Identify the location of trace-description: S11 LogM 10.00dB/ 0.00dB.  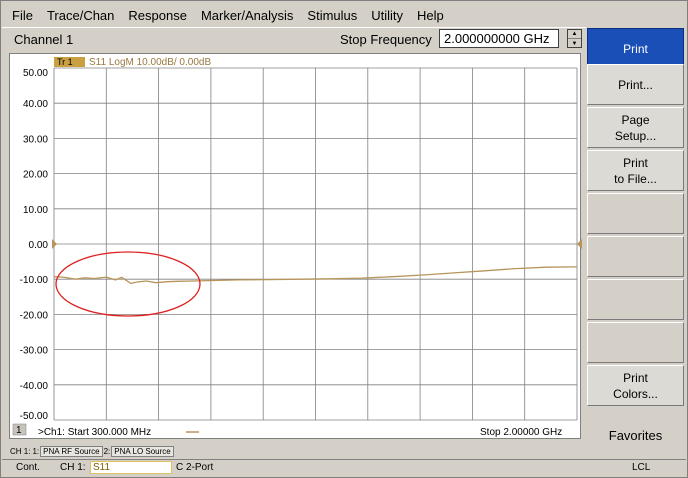
(150, 62).